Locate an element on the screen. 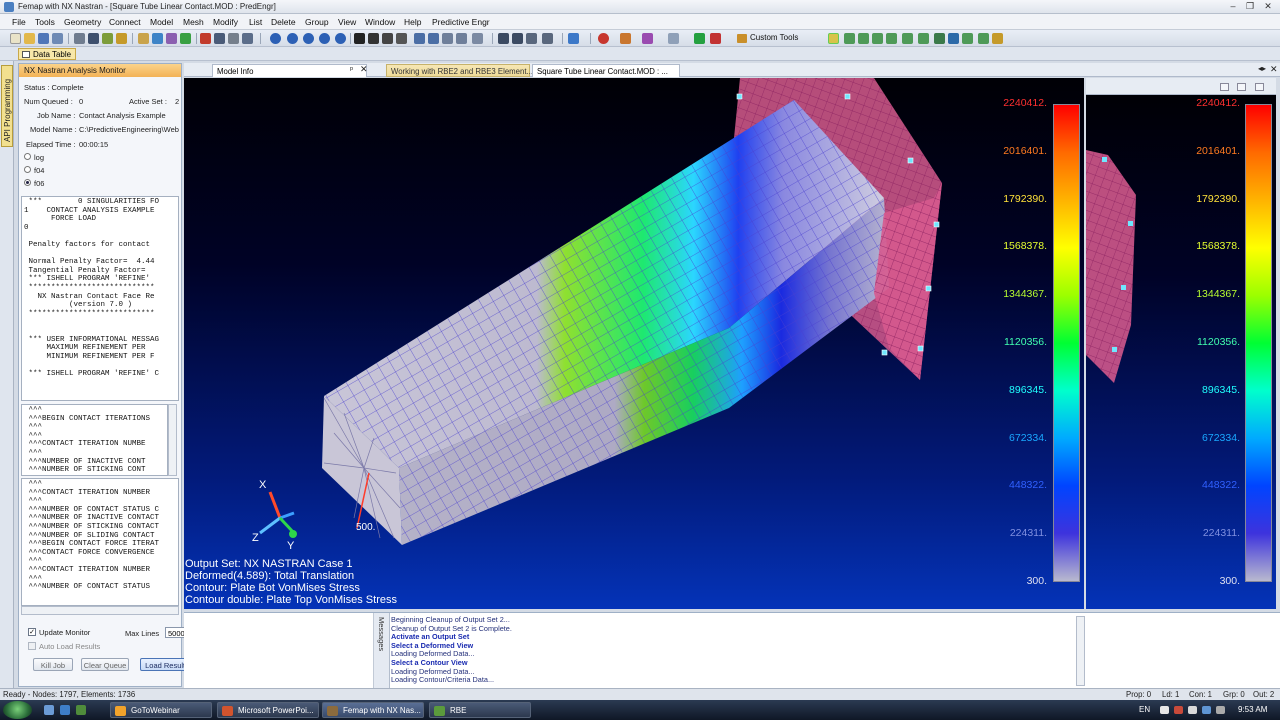  layout-icon is located at coordinates (547, 38).